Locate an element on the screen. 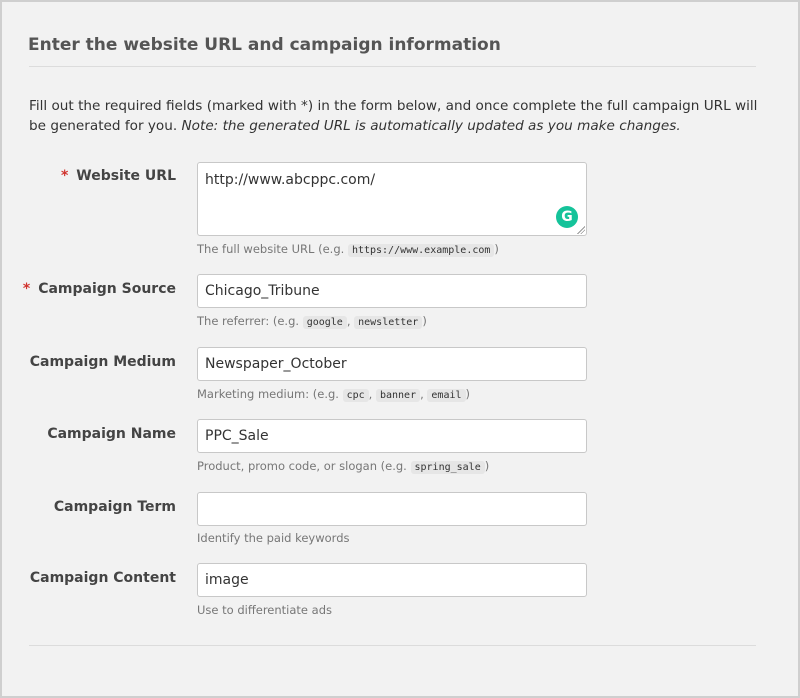  campaign-name-label: Campaign Name is located at coordinates (111, 434).